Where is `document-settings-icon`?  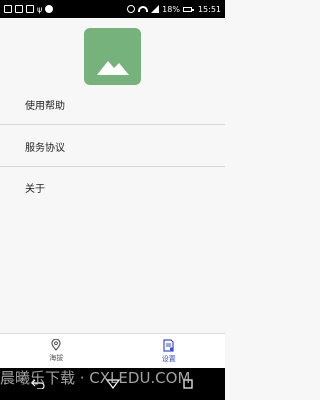
document-settings-icon is located at coordinates (168, 345).